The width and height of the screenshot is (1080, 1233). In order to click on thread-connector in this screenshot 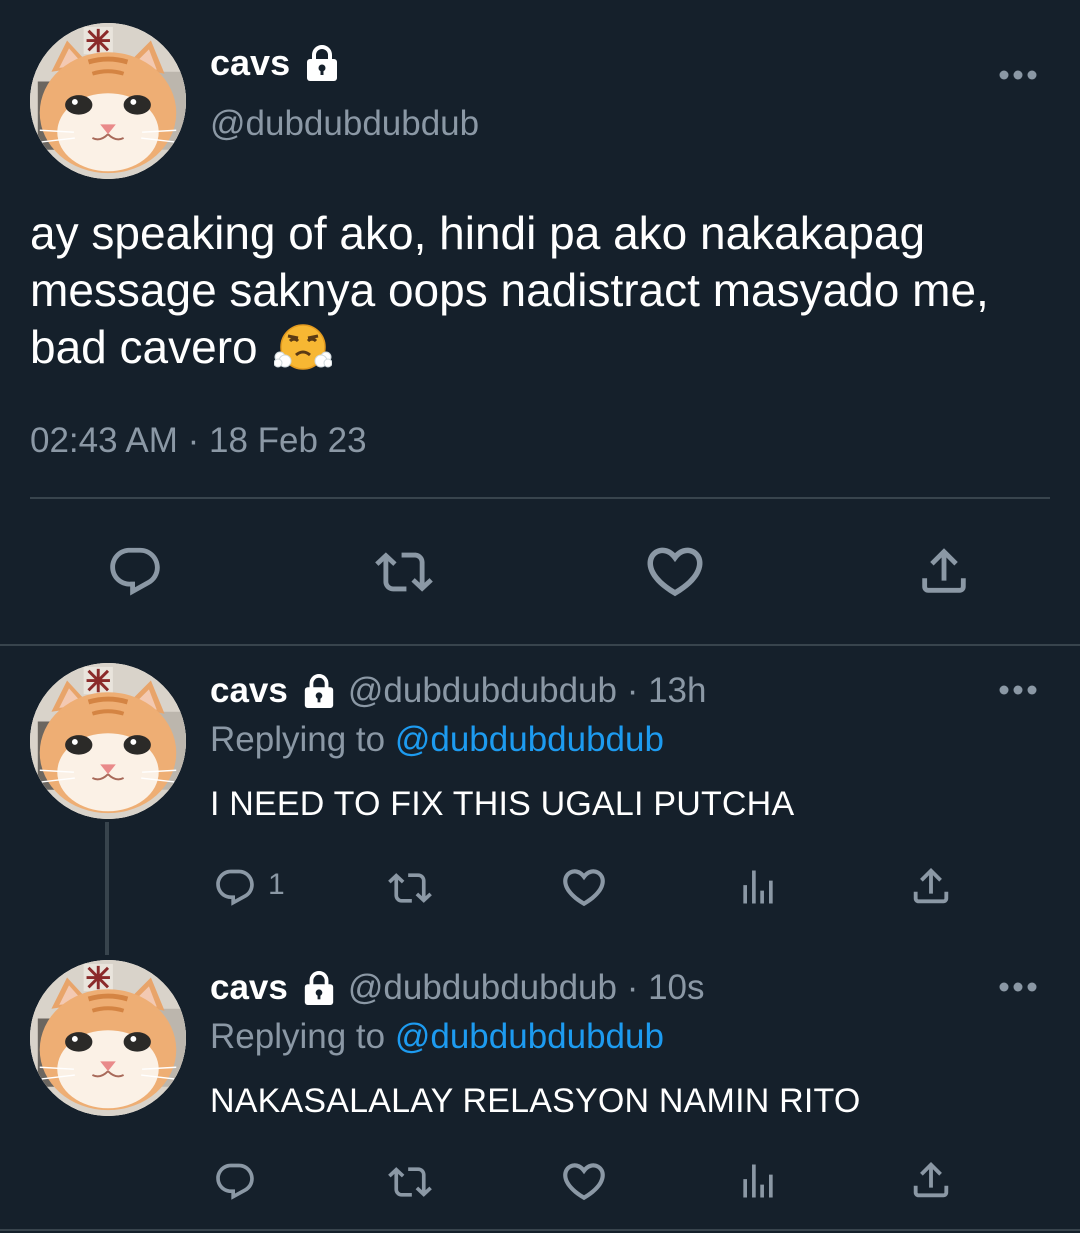, I will do `click(107, 888)`.